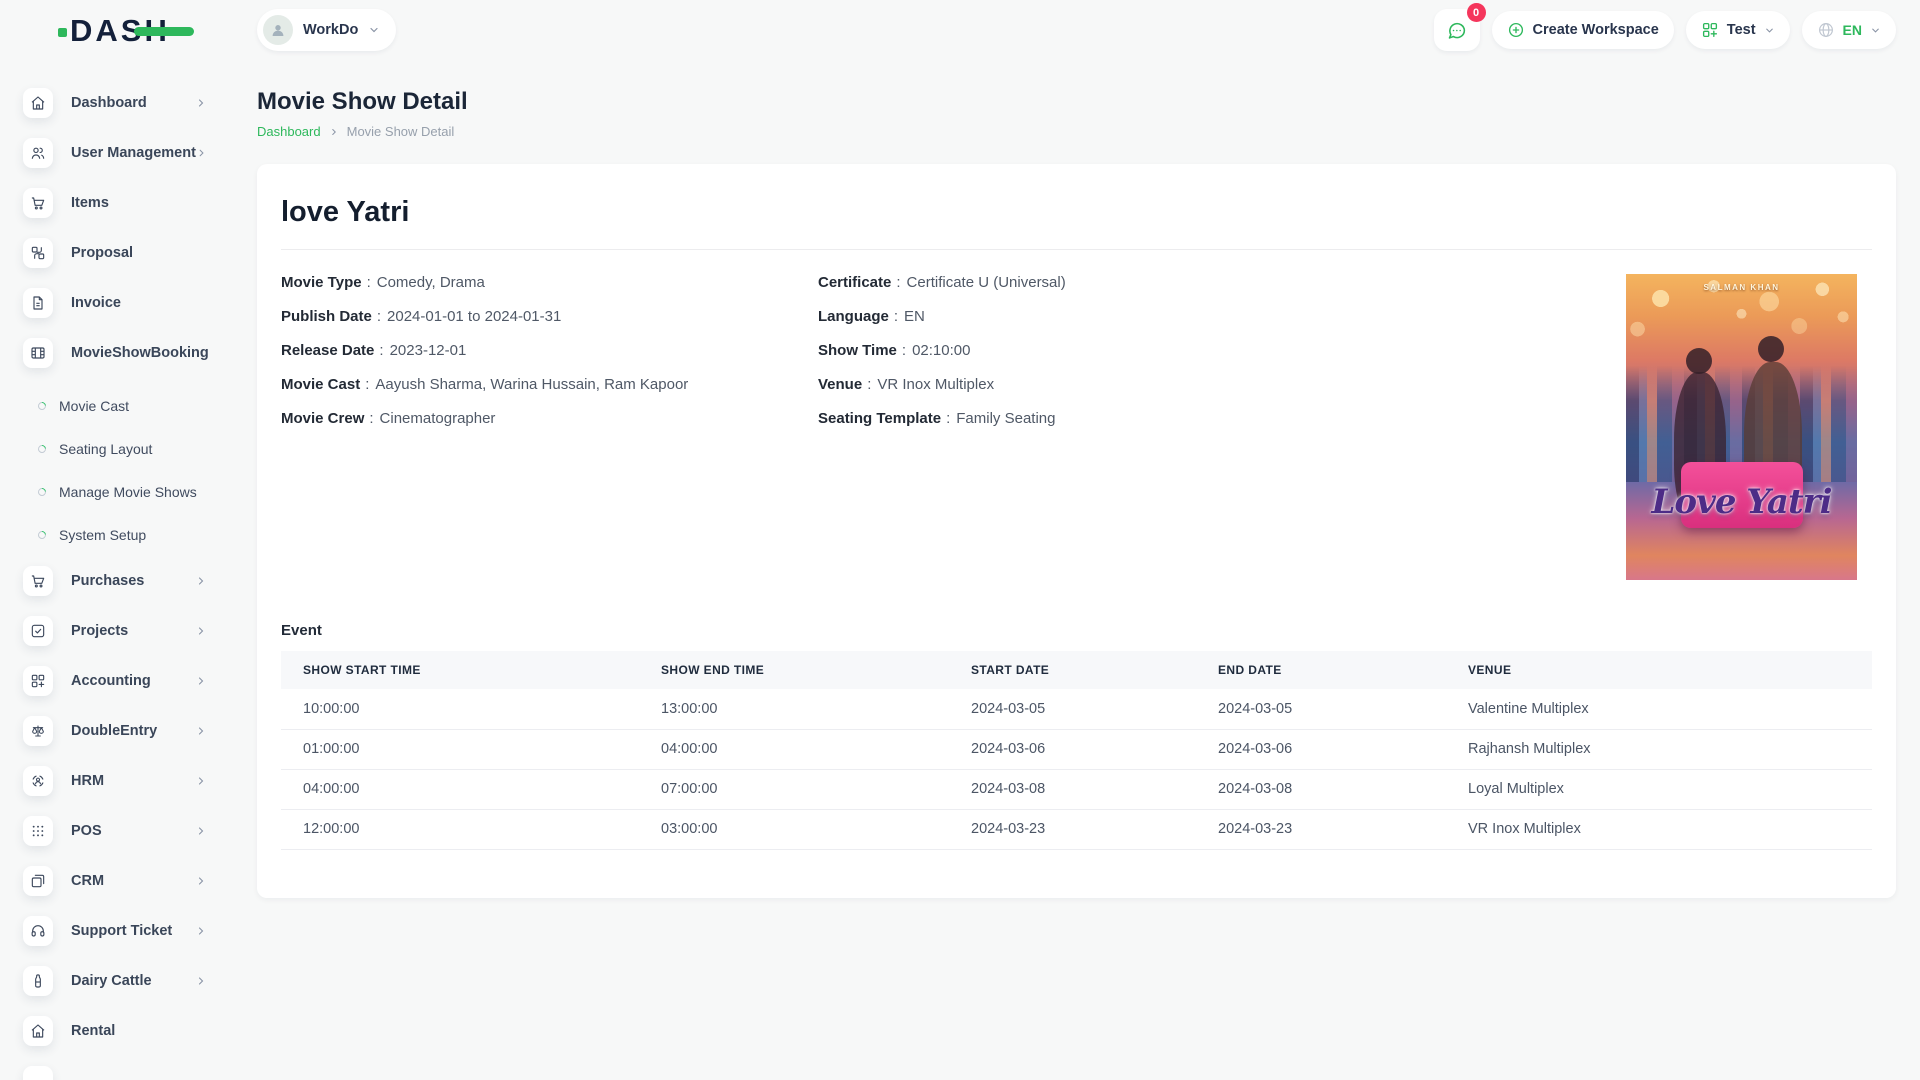 The image size is (1920, 1080). Describe the element at coordinates (1659, 709) in the screenshot. I see `cell-venue: Valentine Multiplex` at that location.